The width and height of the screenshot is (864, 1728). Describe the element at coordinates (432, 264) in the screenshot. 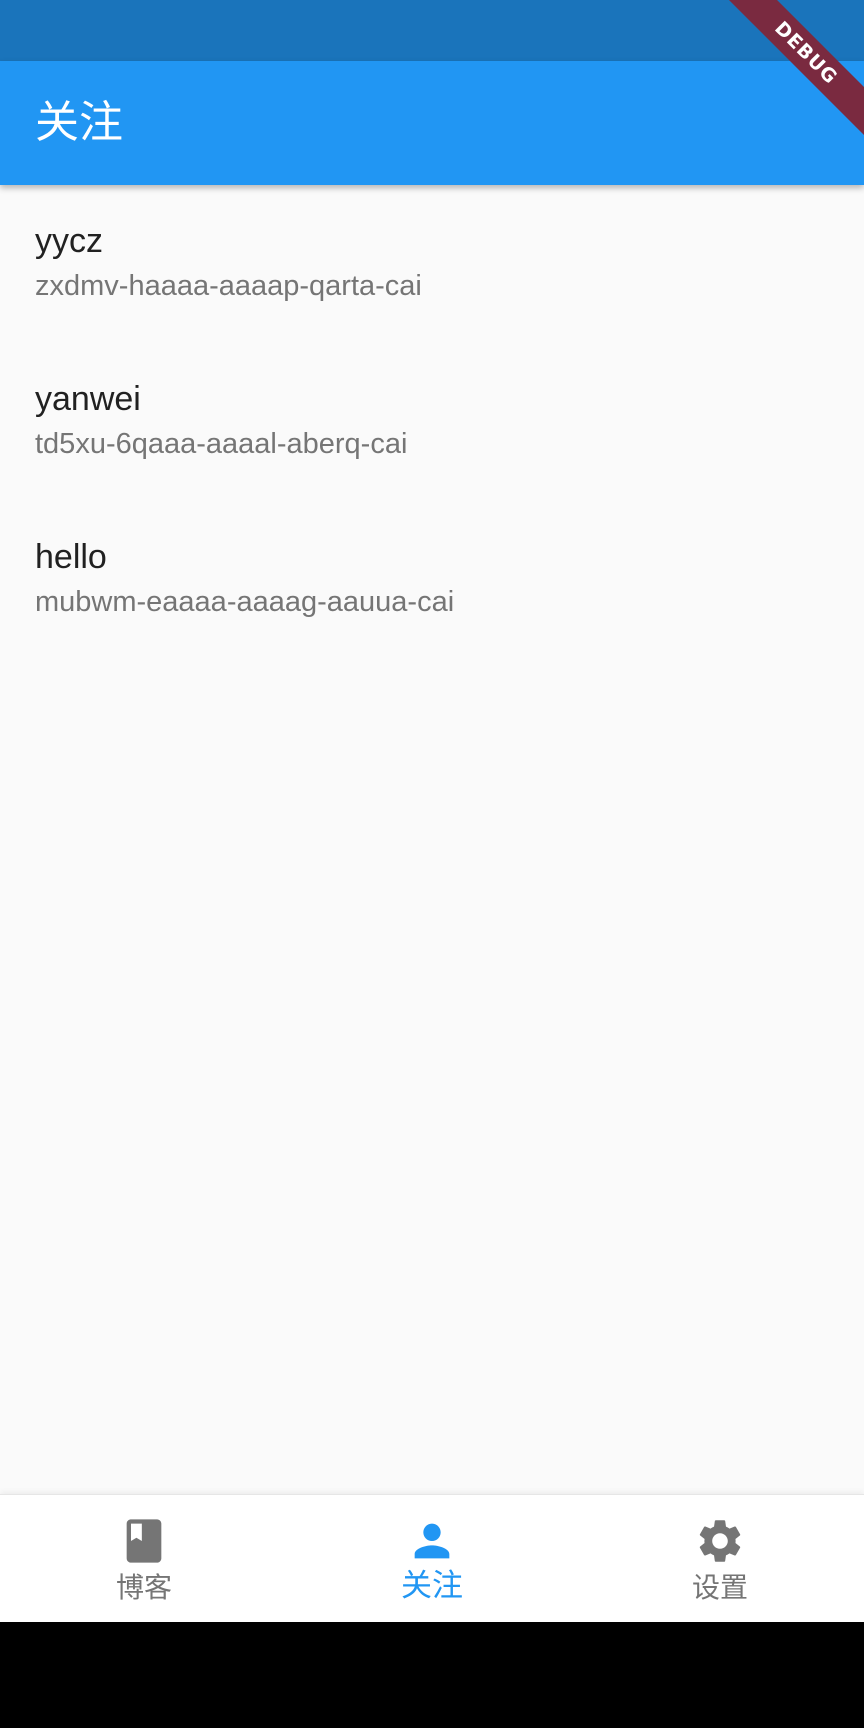

I see `list-item: yycz zxdmv-haaaa-aaaap-qarta-cai` at that location.